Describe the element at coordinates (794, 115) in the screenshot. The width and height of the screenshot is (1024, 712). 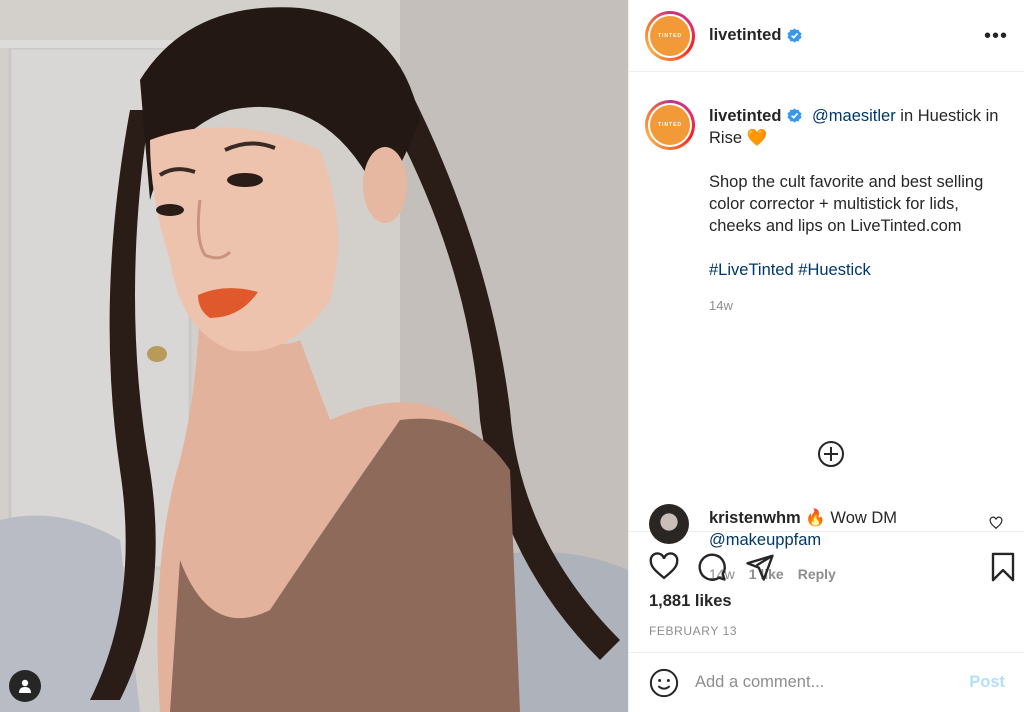
I see `caption-verified-badge-icon` at that location.